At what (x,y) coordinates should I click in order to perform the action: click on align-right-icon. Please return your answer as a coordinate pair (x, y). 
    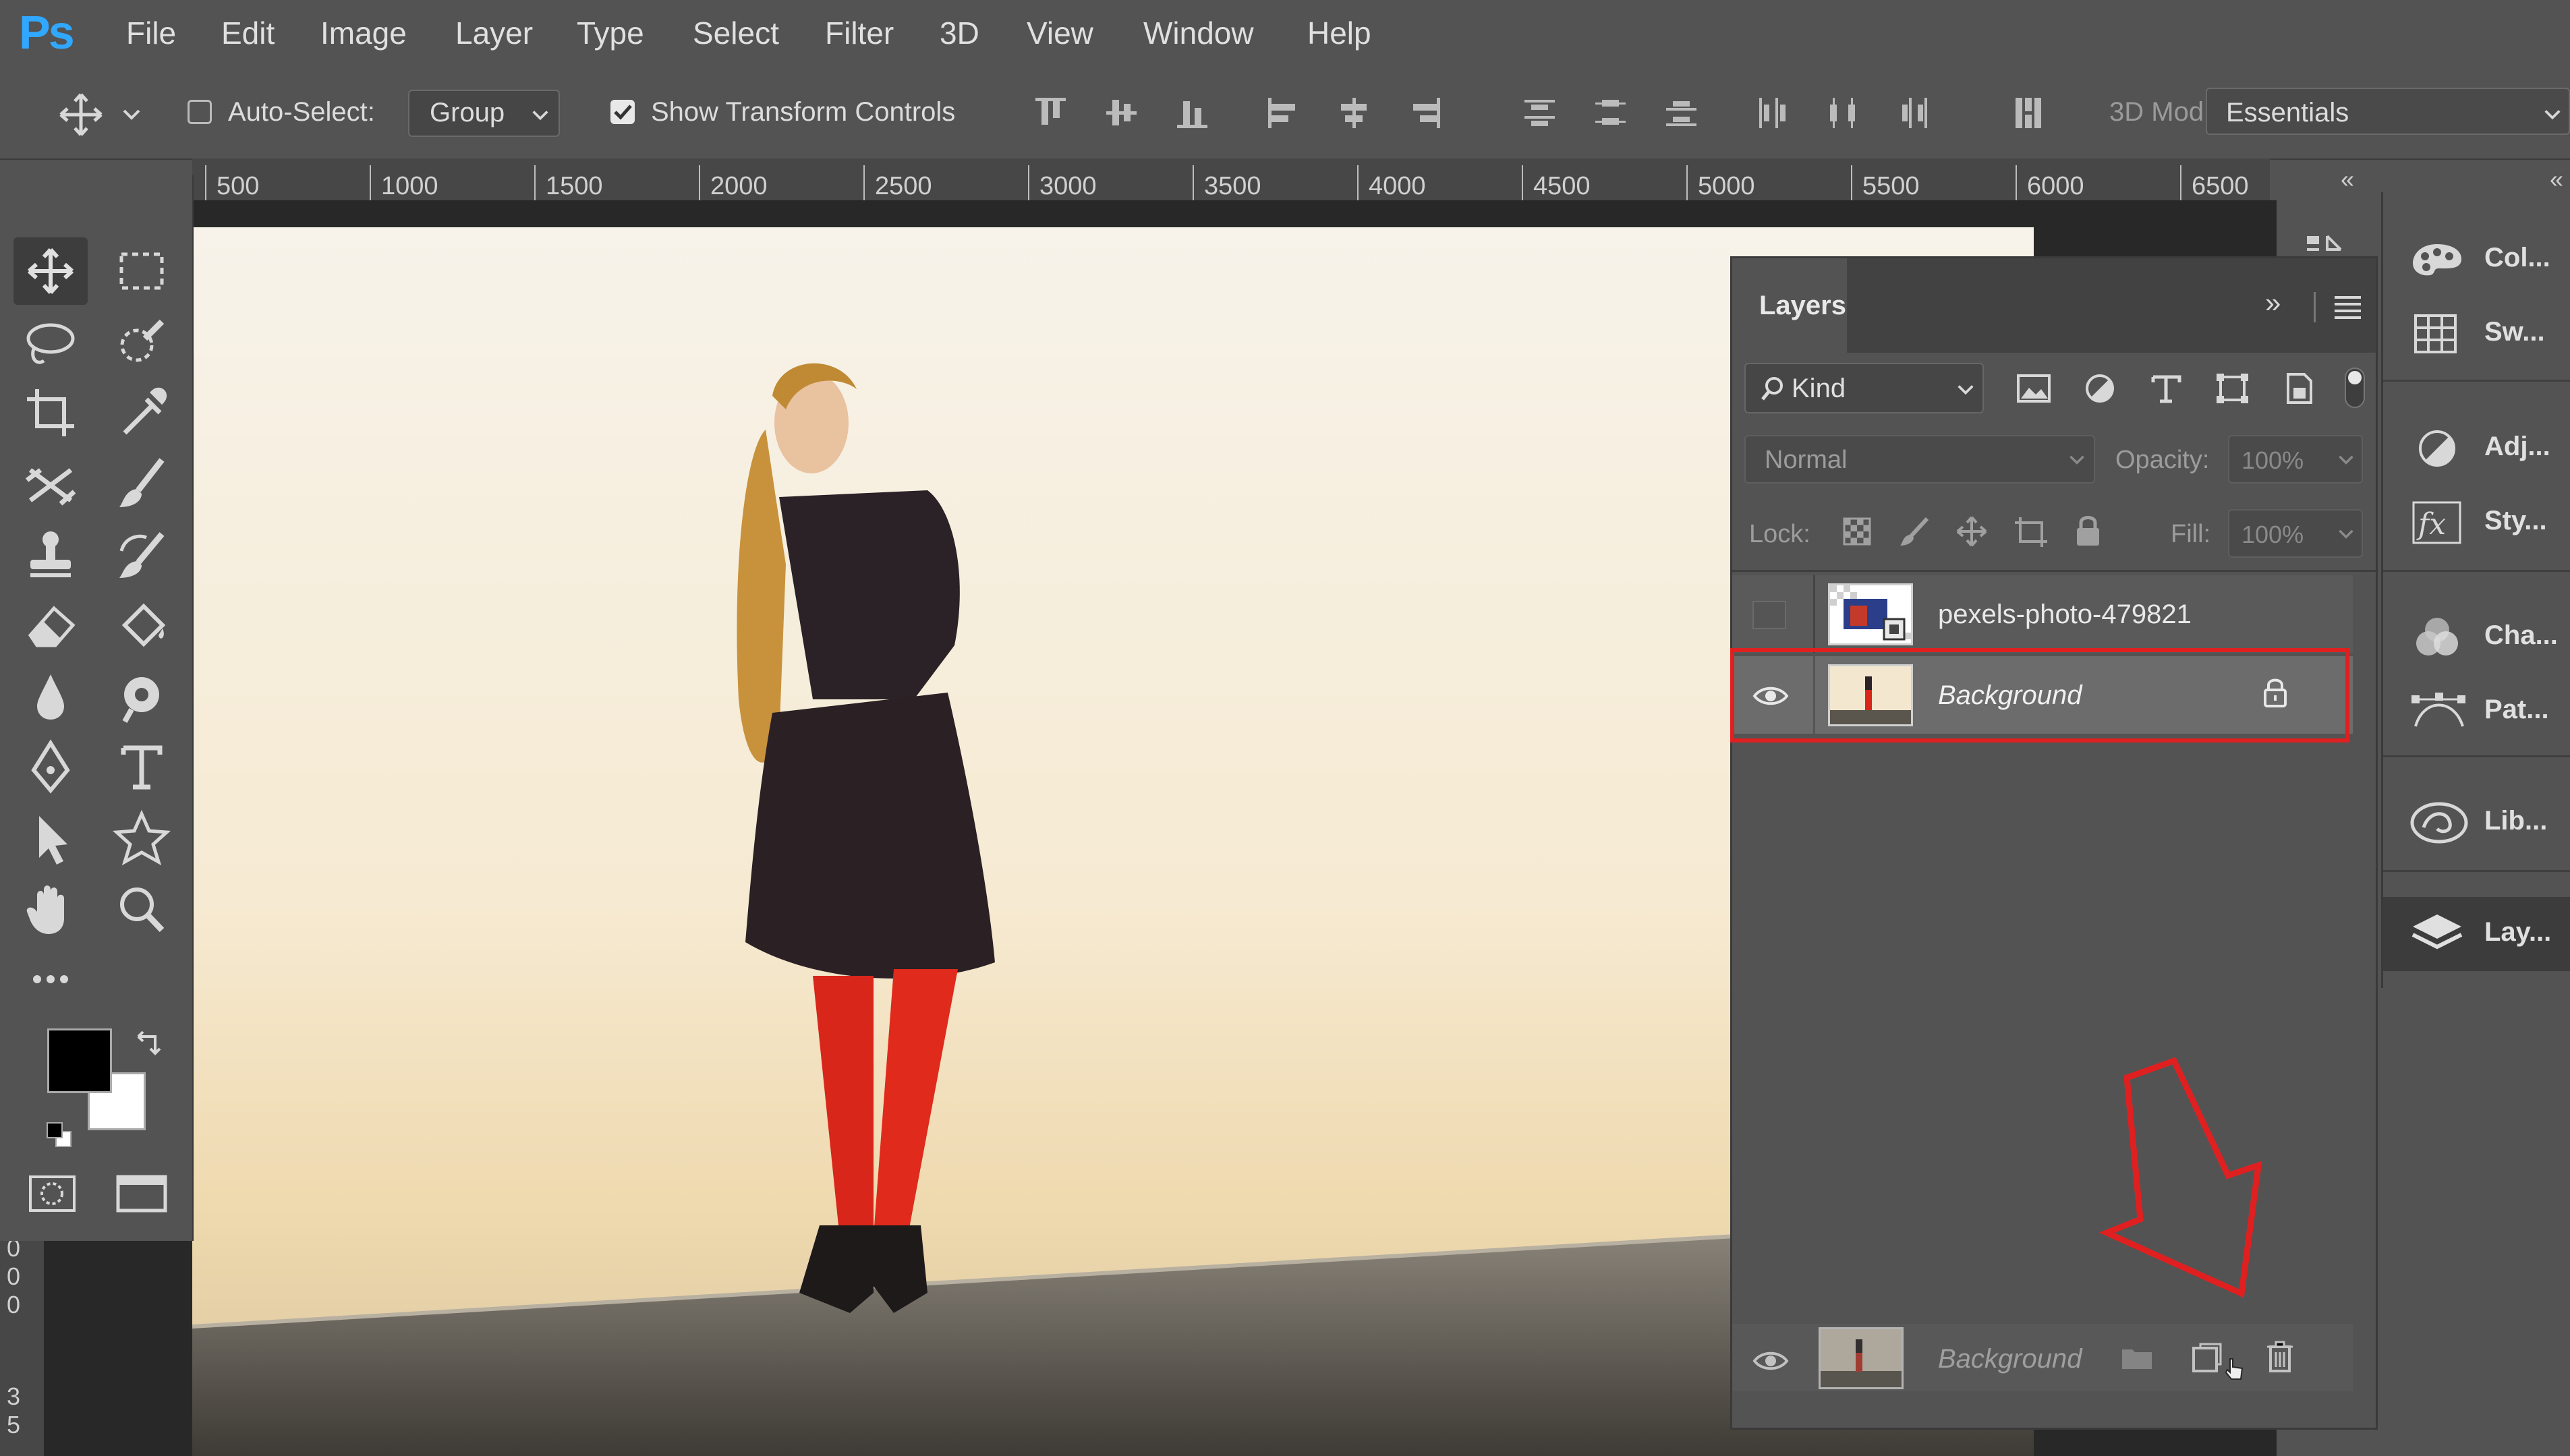
    Looking at the image, I should click on (1425, 113).